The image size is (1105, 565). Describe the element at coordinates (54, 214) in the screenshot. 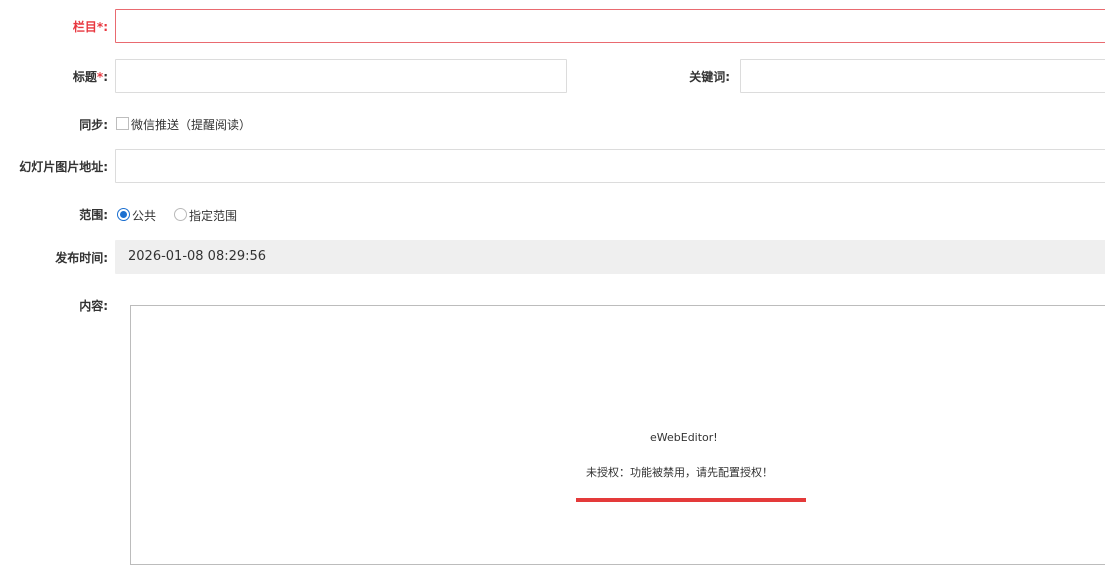

I see `scope-label-wrap: 范围:` at that location.